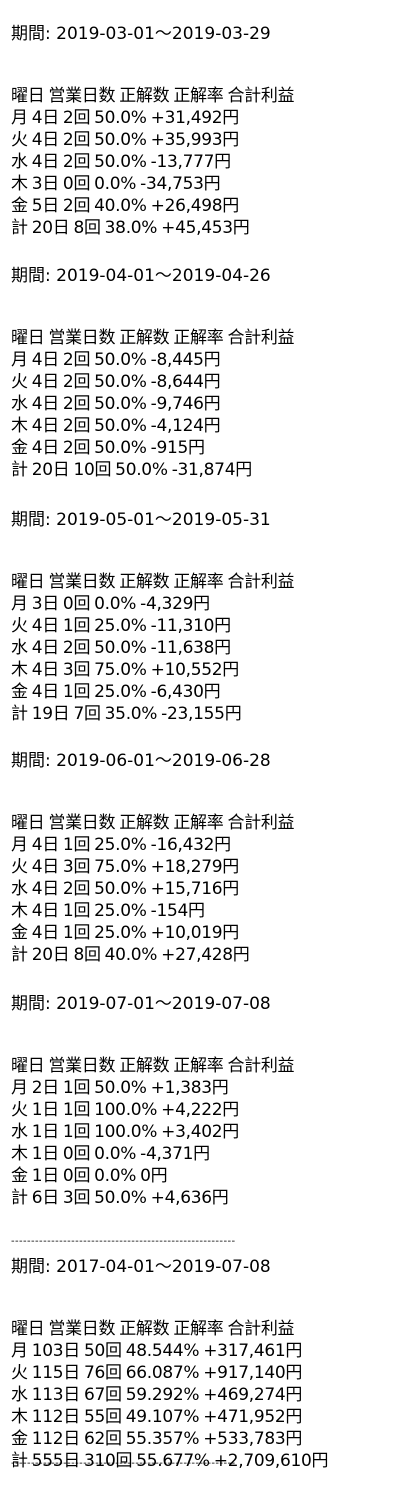 The width and height of the screenshot is (400, 1496). I want to click on table-row: 月 4日 2回 50.0% -8,445円, so click(205, 360).